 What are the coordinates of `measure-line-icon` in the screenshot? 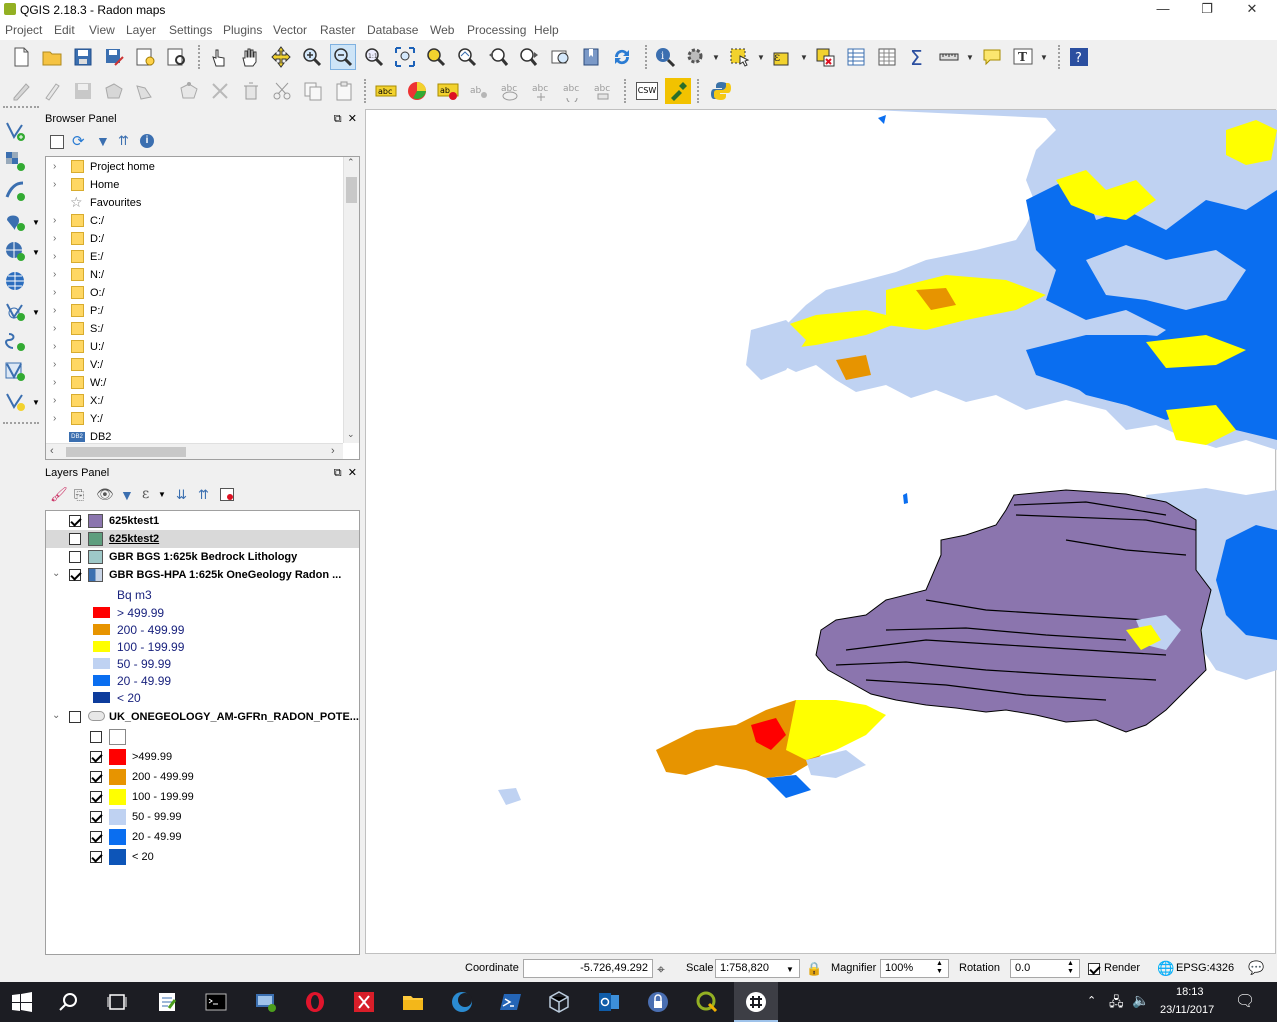 It's located at (949, 57).